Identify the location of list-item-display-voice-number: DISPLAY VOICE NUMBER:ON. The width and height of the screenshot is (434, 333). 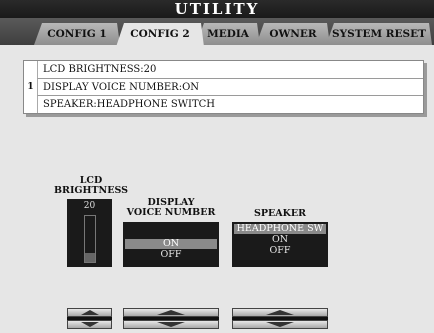
(230, 87).